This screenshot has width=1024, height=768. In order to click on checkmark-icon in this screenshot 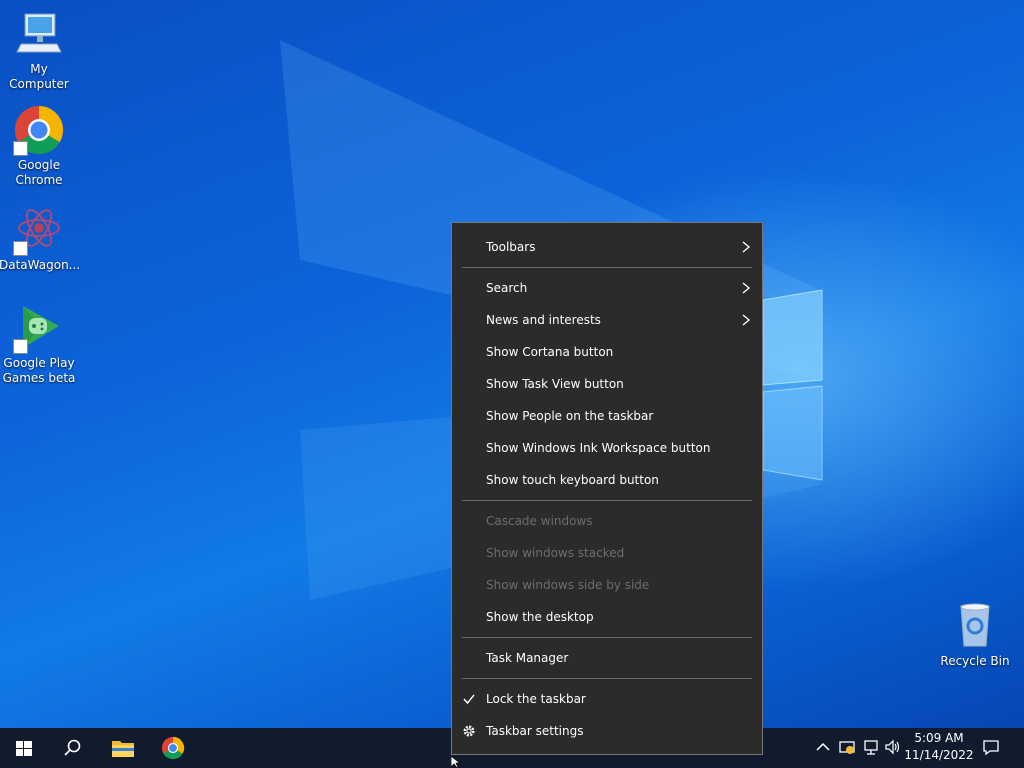, I will do `click(469, 699)`.